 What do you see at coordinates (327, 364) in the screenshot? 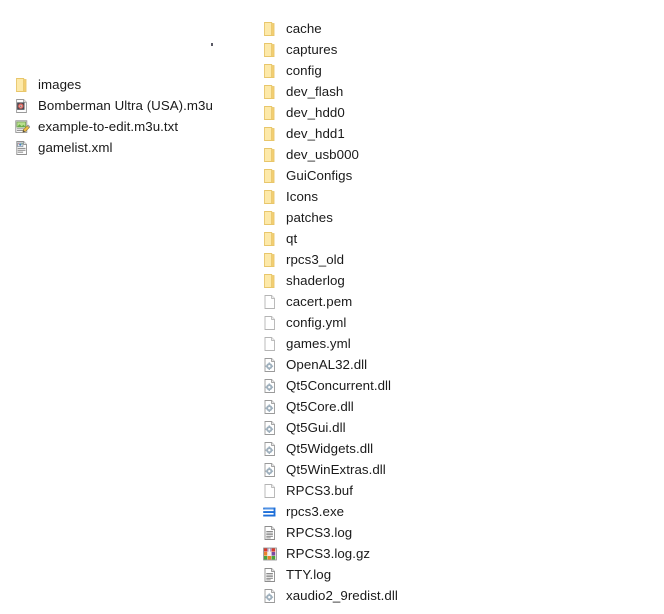
I see `file-name-label: OpenAL32.dll` at bounding box center [327, 364].